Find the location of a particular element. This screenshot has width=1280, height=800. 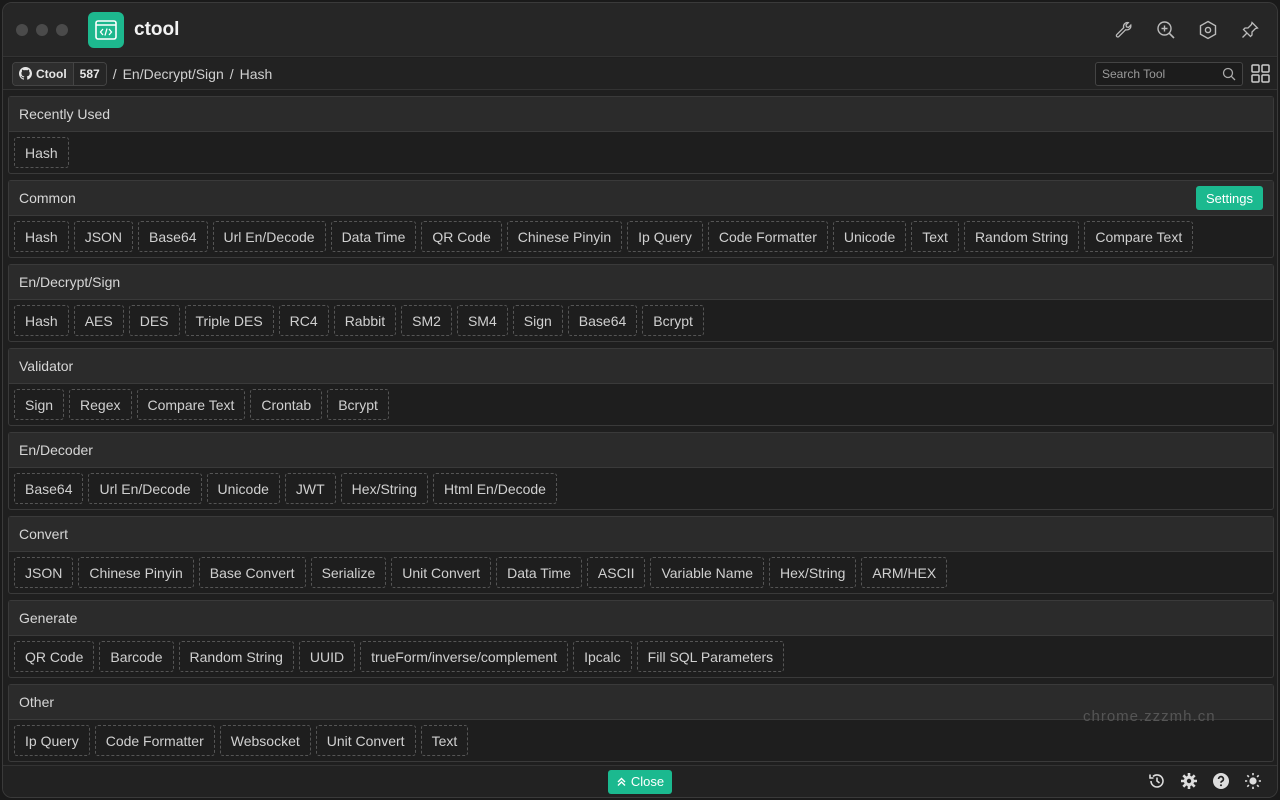

search-icon is located at coordinates (1229, 74).